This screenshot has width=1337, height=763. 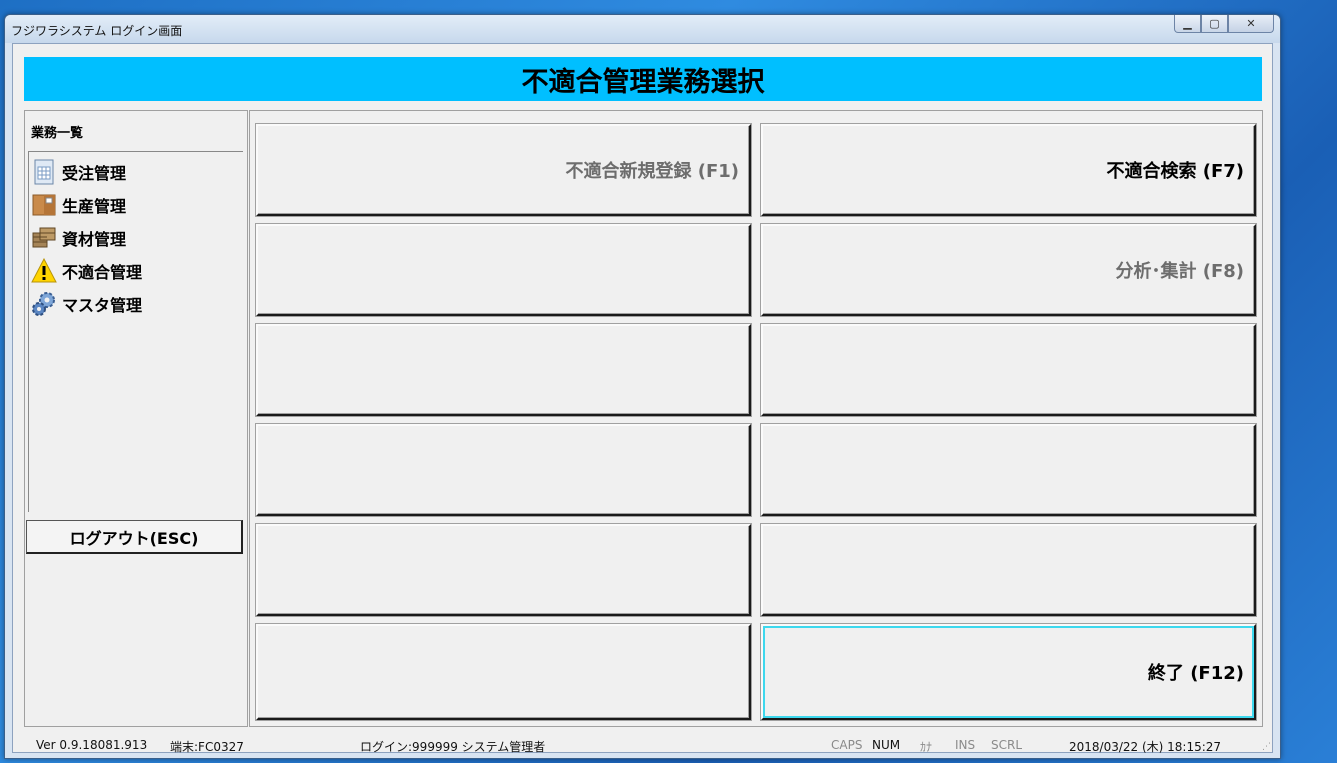 What do you see at coordinates (207, 747) in the screenshot?
I see `terminal-text: 端末:FC0327` at bounding box center [207, 747].